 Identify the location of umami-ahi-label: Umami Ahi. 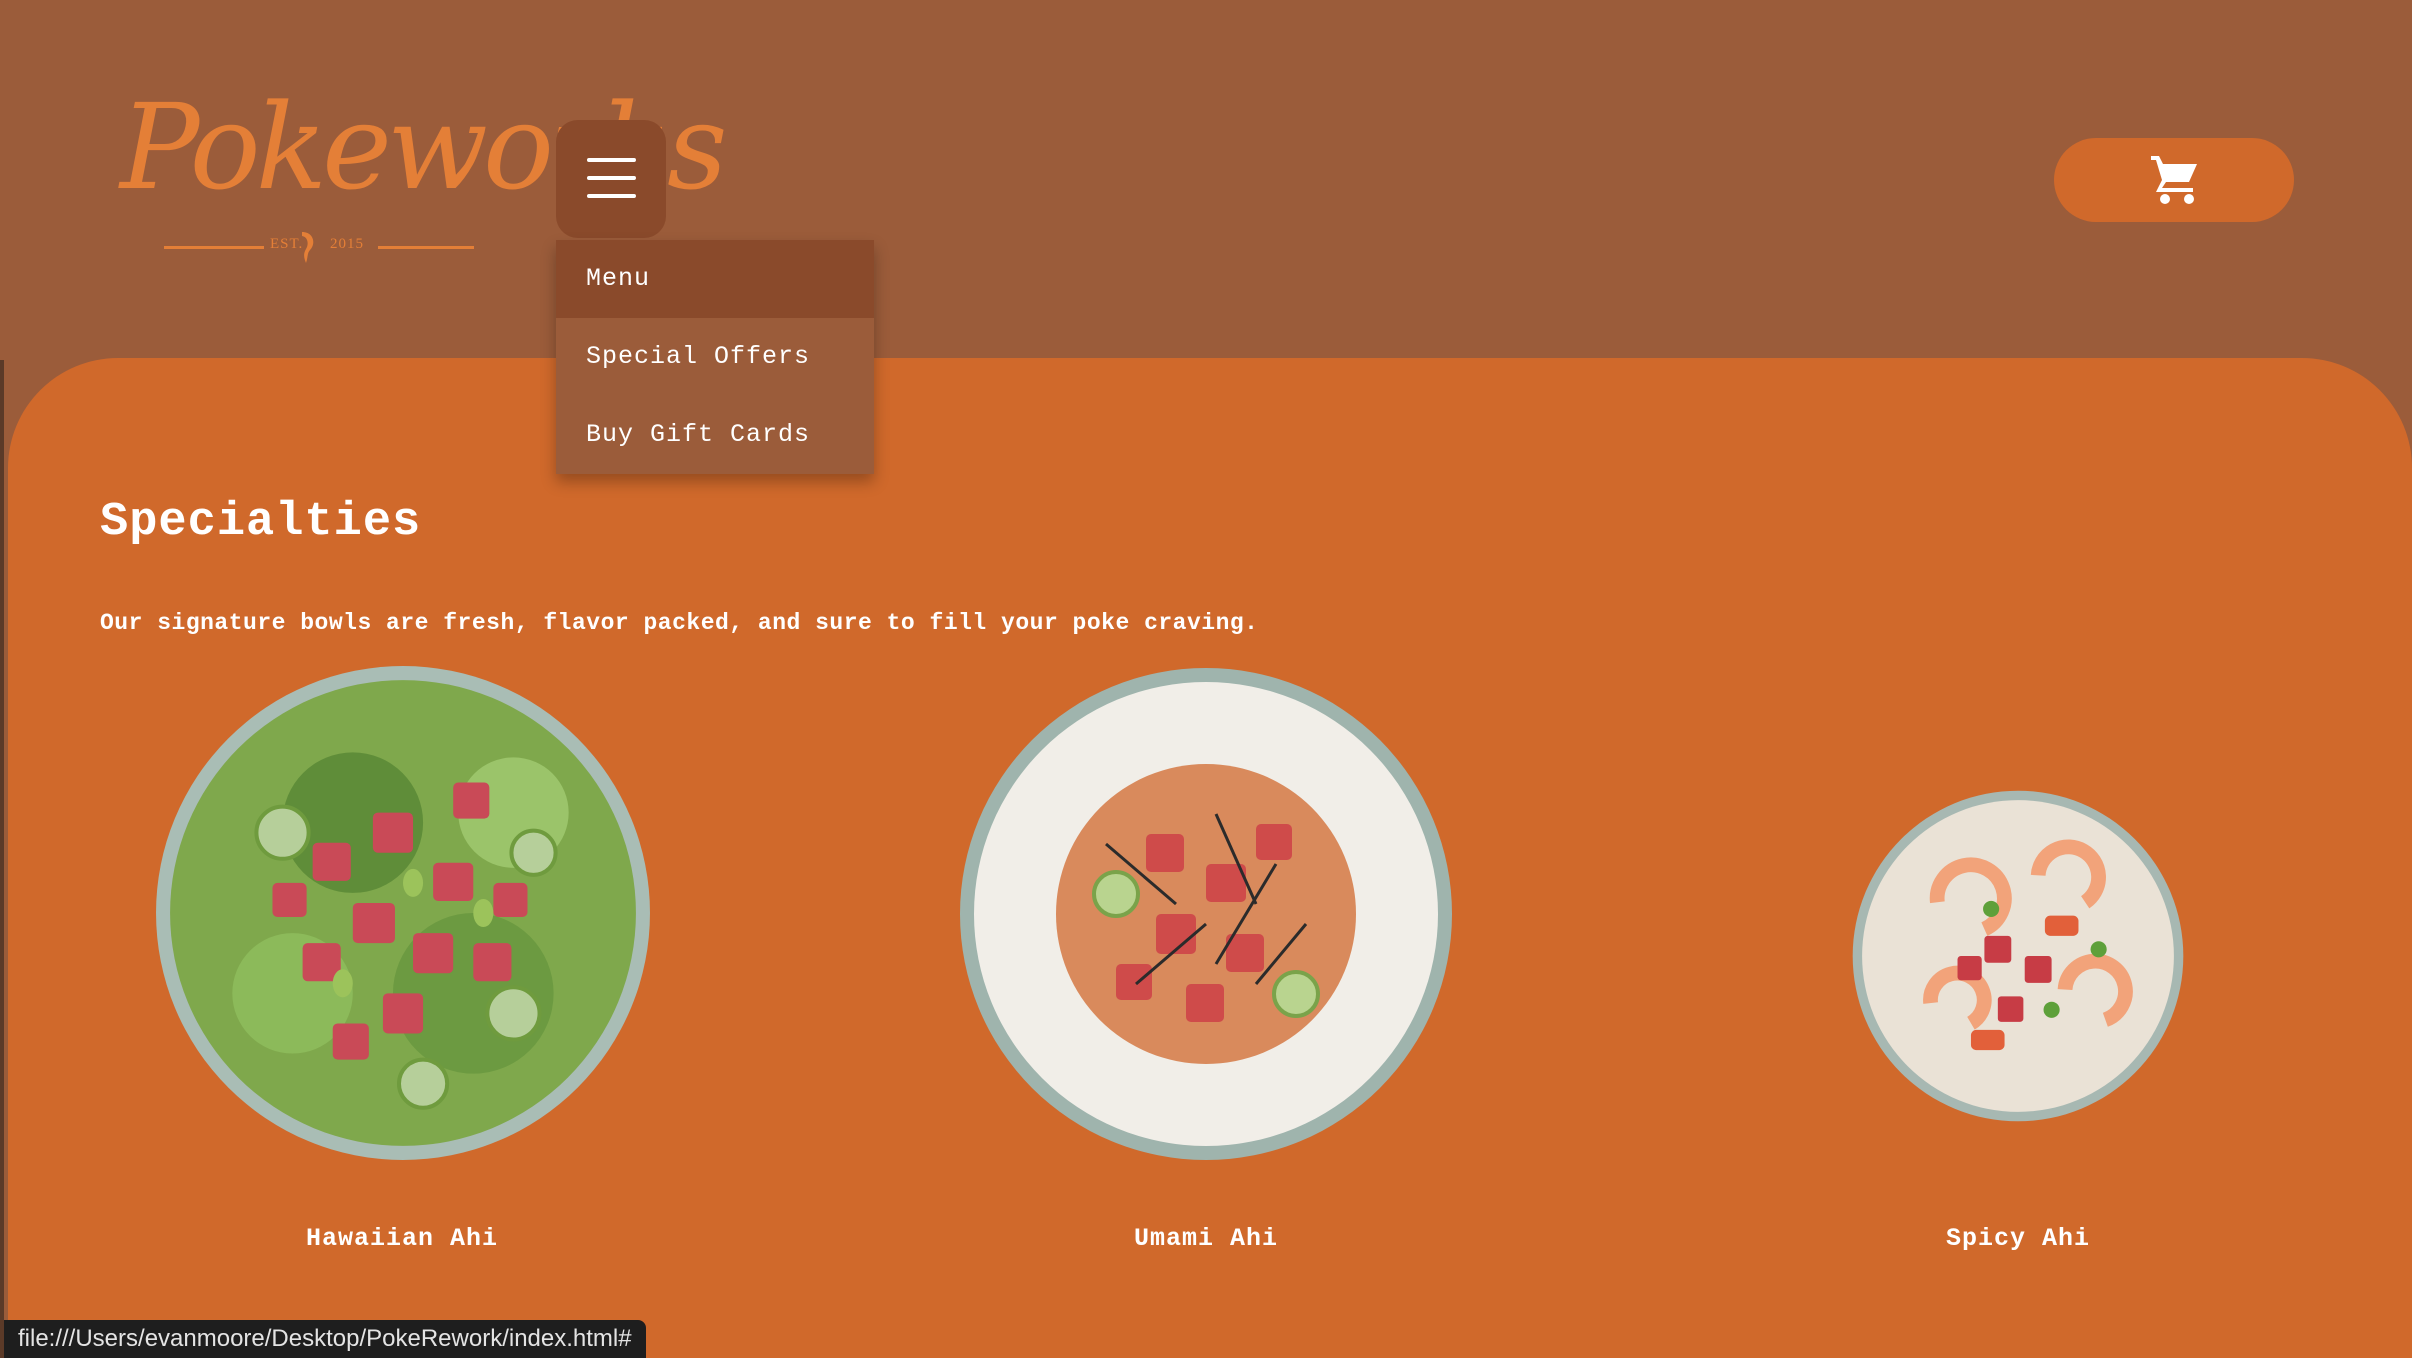
(1206, 1238).